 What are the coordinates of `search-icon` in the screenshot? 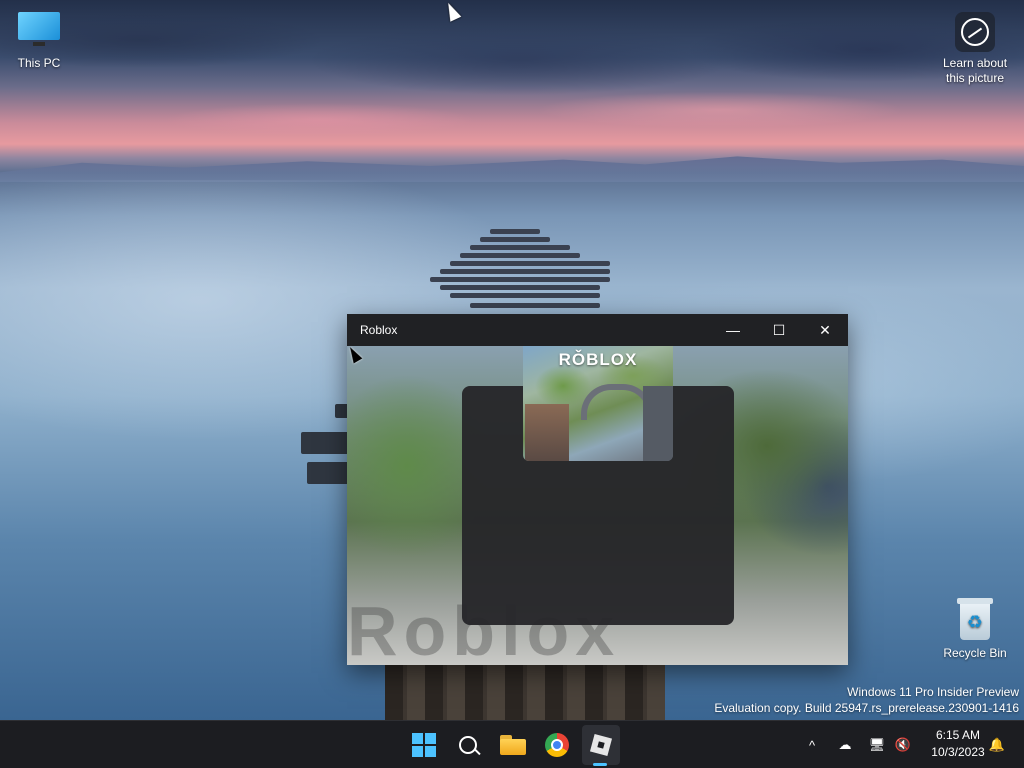 It's located at (468, 745).